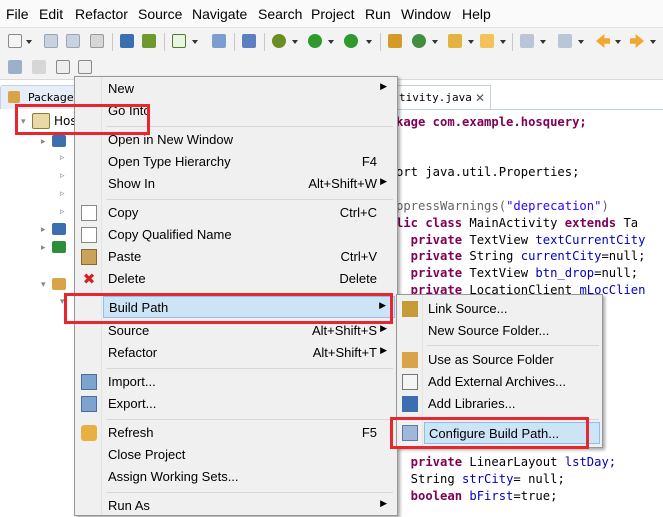 Image resolution: width=663 pixels, height=517 pixels. I want to click on pencil-icon, so click(487, 41).